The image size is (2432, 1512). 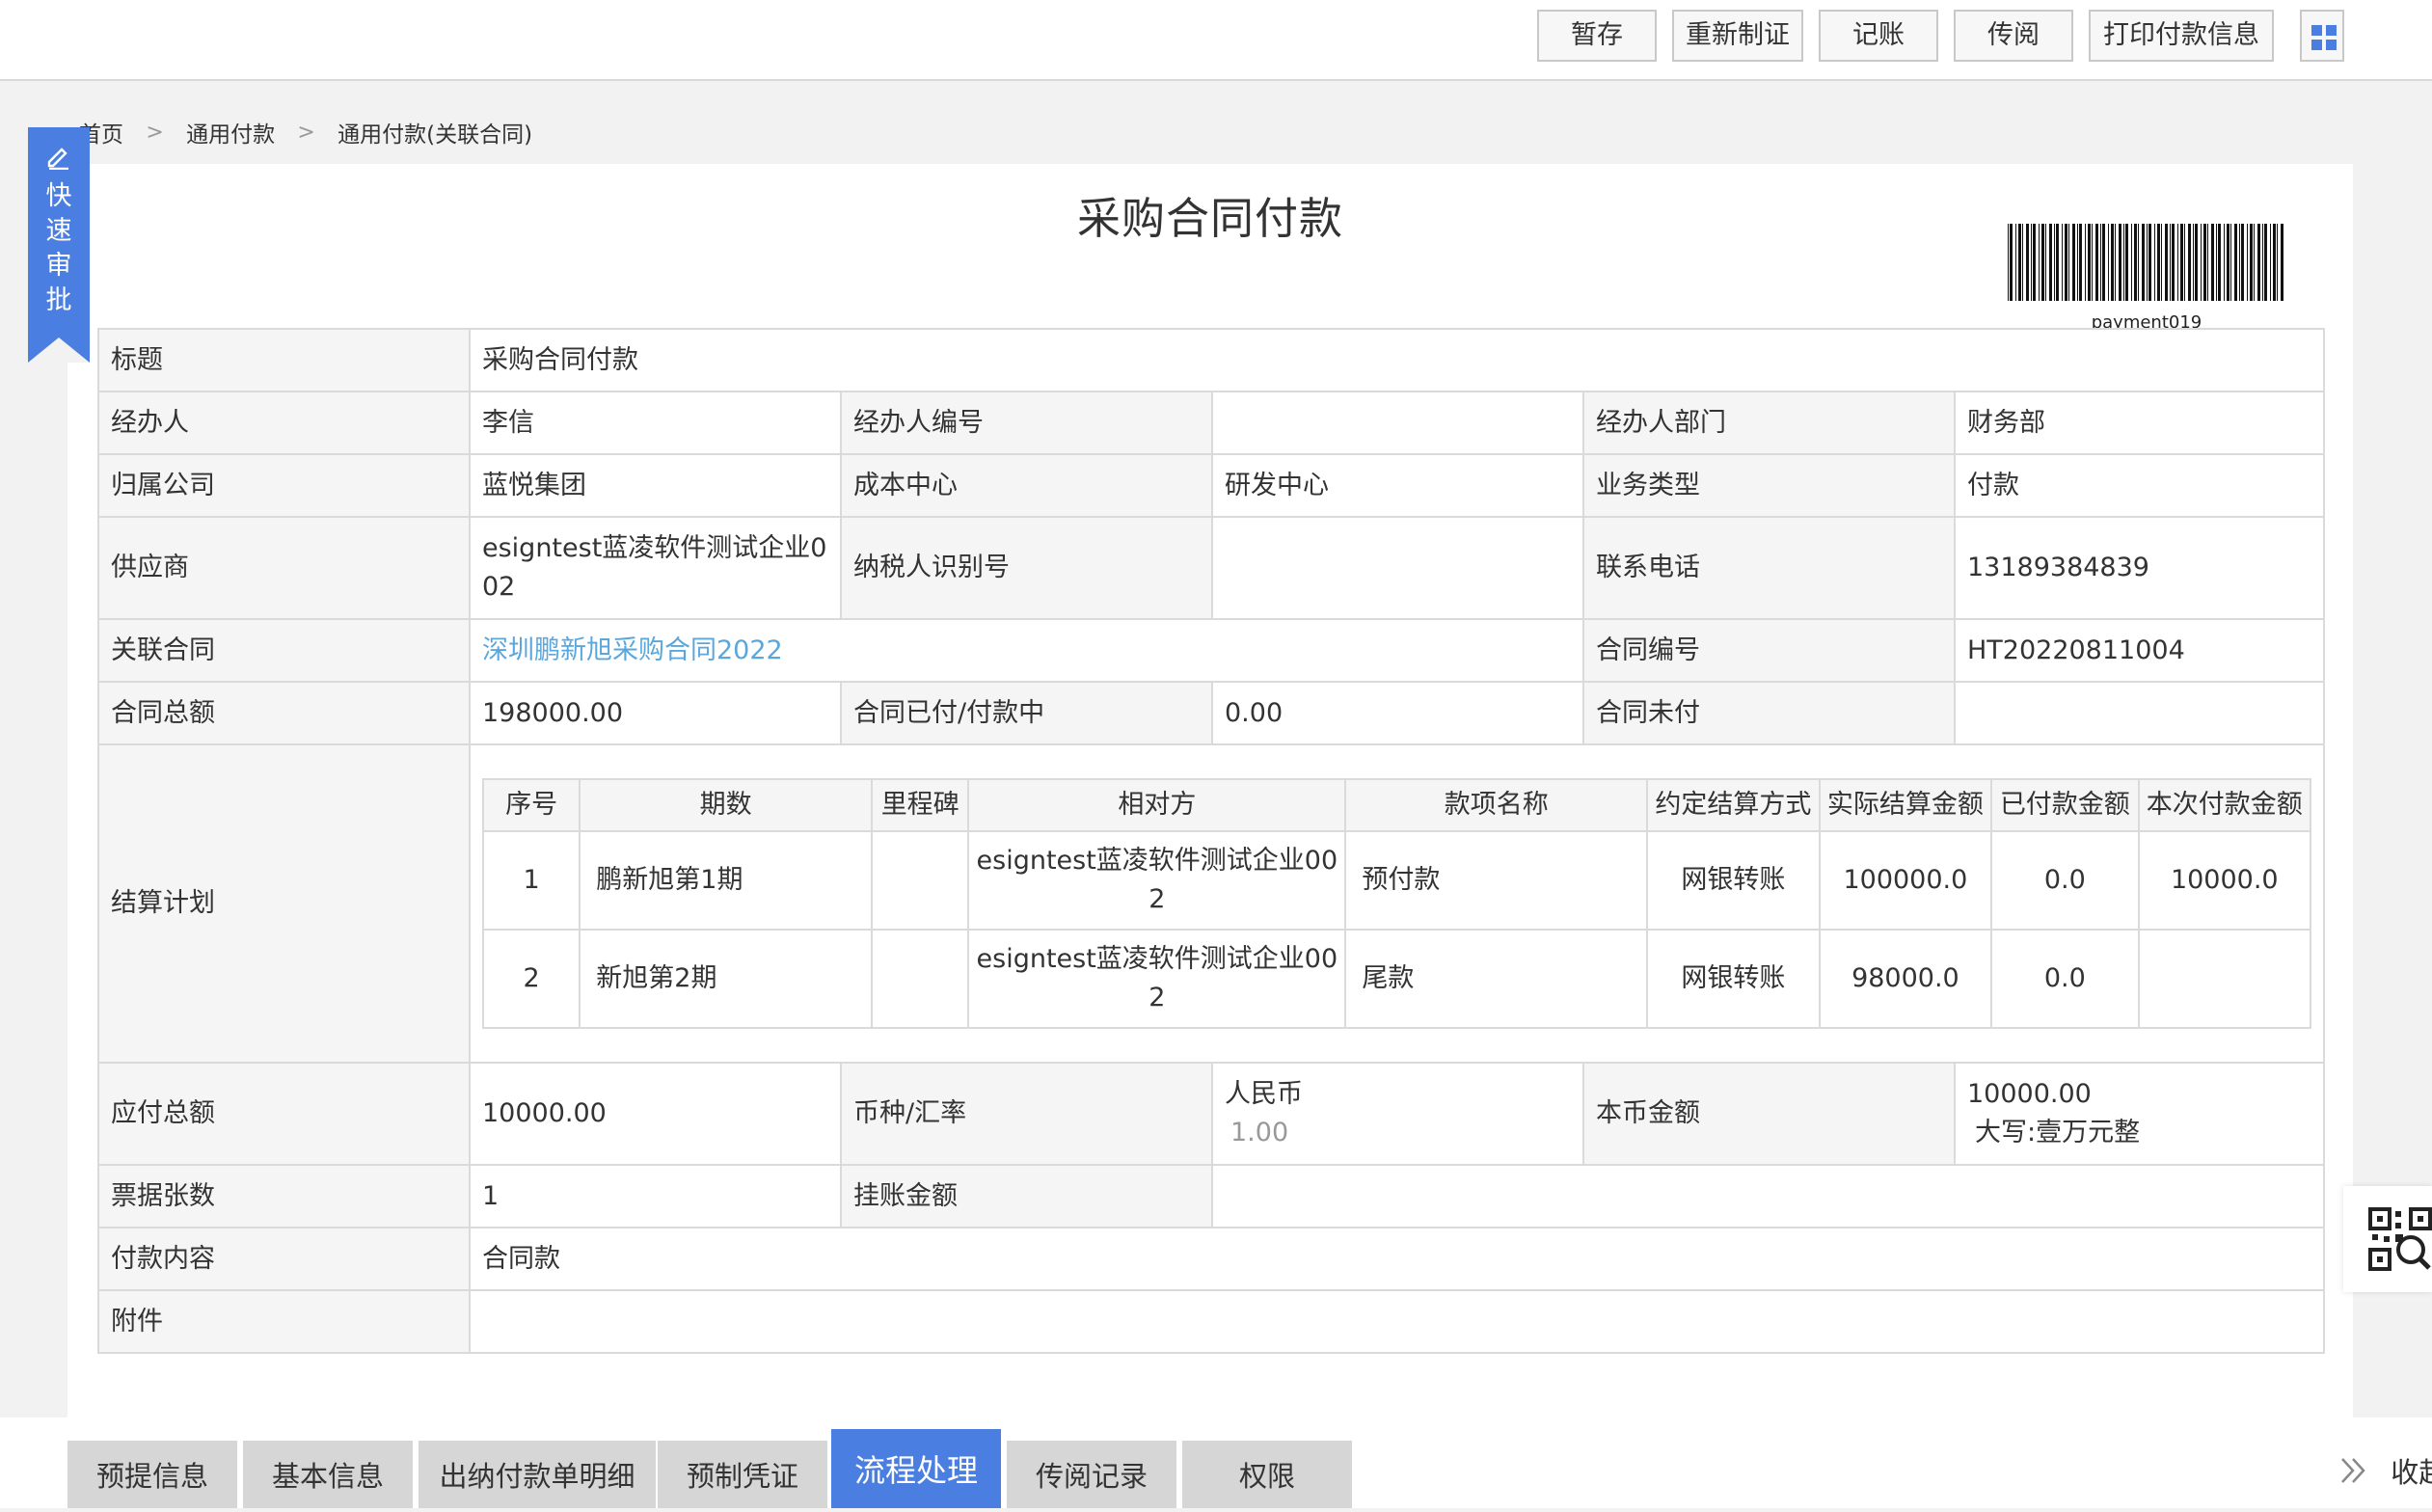 I want to click on save-draft-button: 暂存, so click(x=1597, y=36).